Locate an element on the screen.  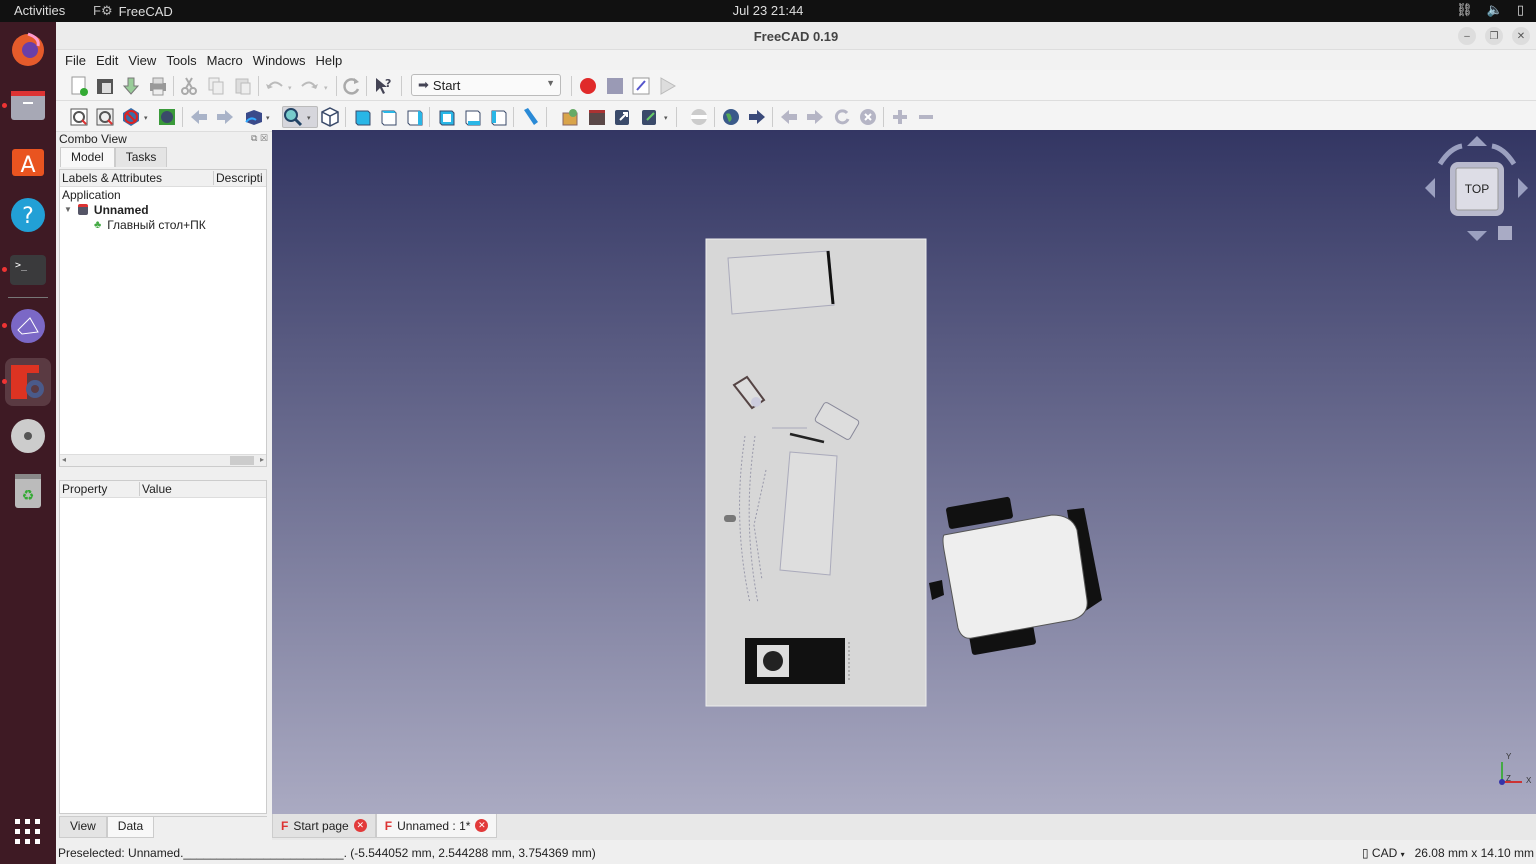
zoom-box-button: ▾ is located at coordinates (300, 117).